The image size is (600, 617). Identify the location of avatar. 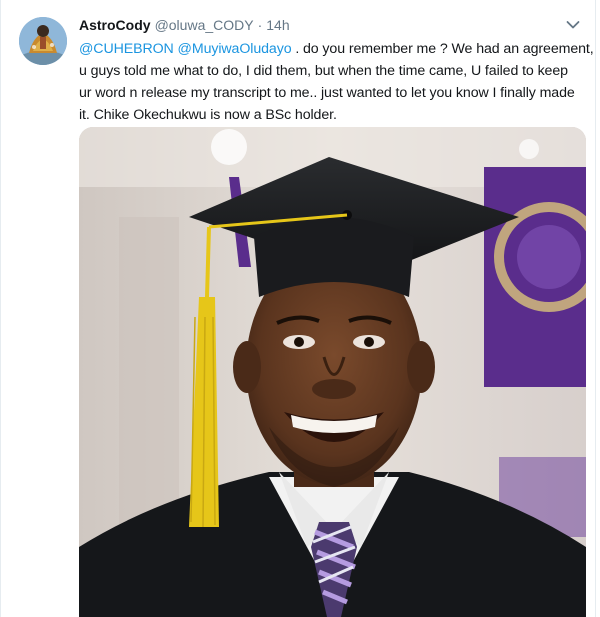
(43, 41).